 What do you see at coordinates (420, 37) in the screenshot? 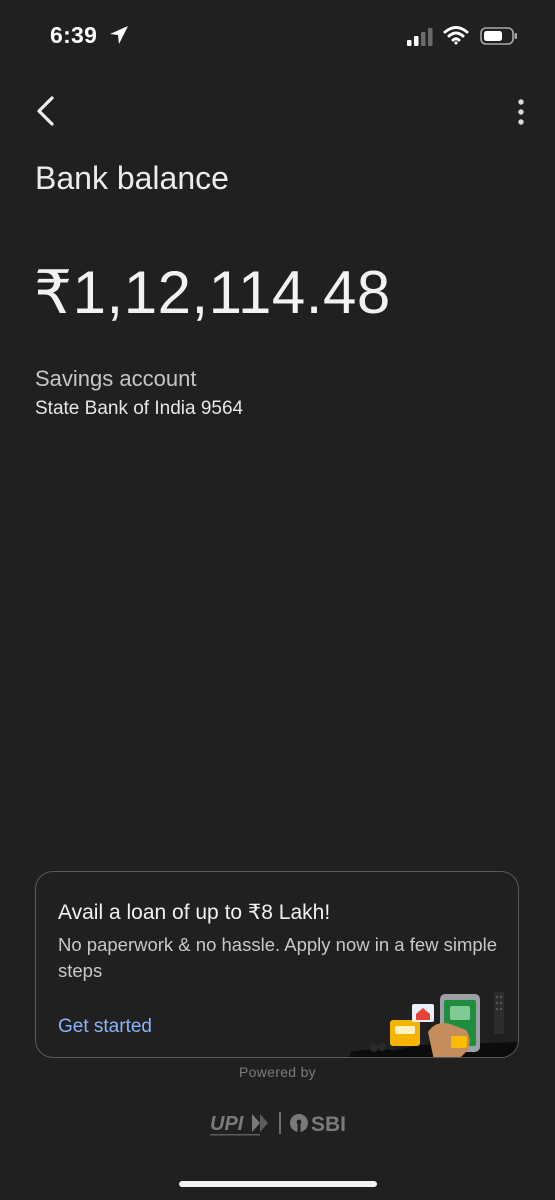
I see `cellular-signal-icon` at bounding box center [420, 37].